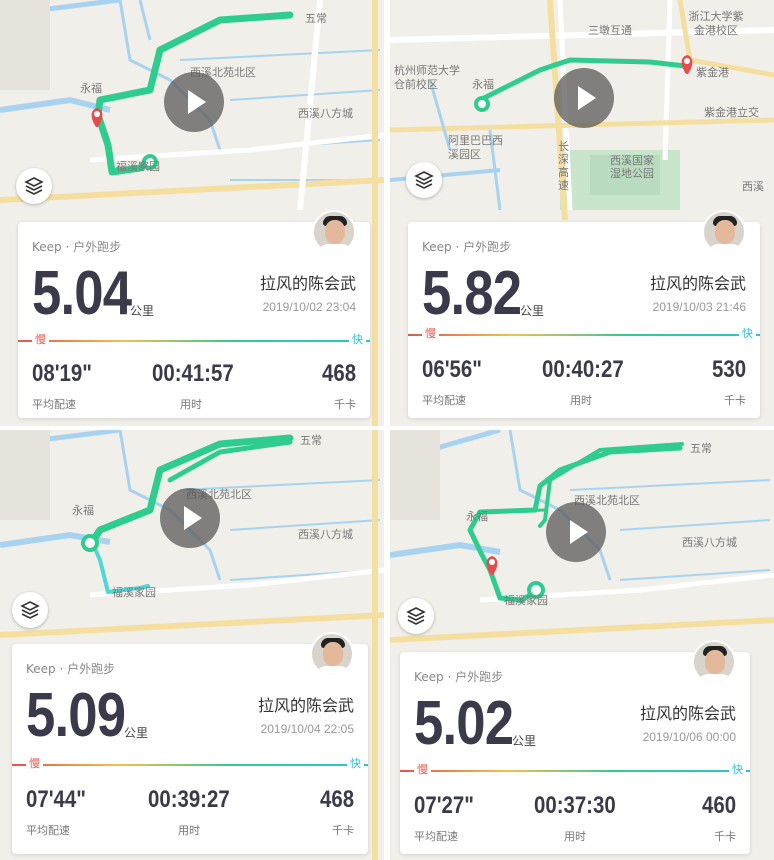 Image resolution: width=774 pixels, height=860 pixels. I want to click on duration-value: 00:39:27, so click(189, 799).